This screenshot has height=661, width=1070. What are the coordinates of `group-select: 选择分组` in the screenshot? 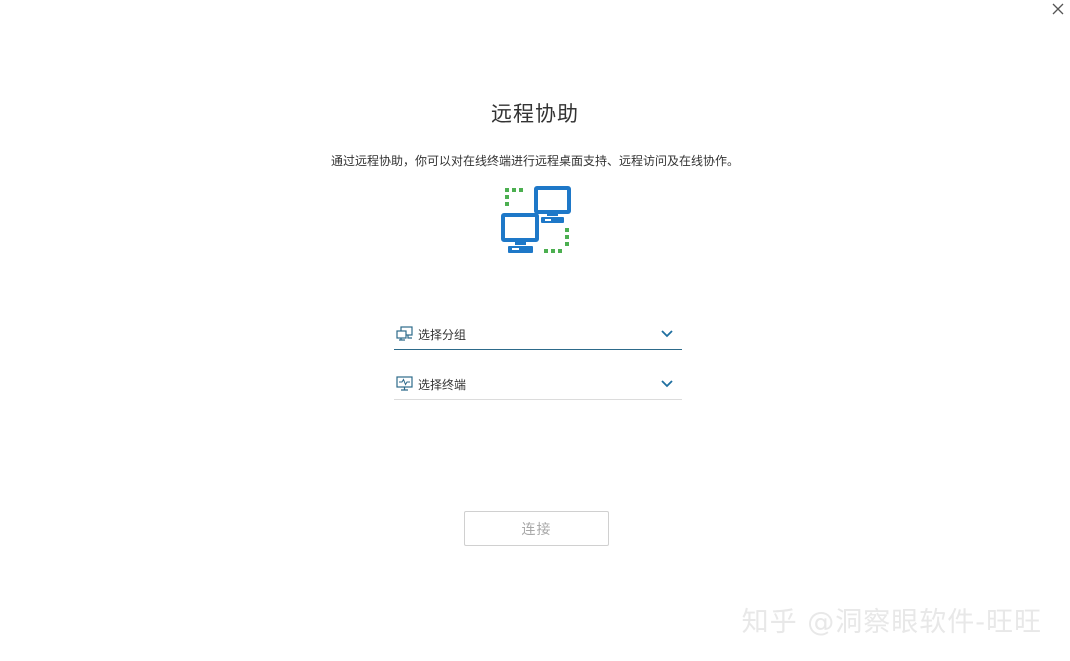 It's located at (538, 334).